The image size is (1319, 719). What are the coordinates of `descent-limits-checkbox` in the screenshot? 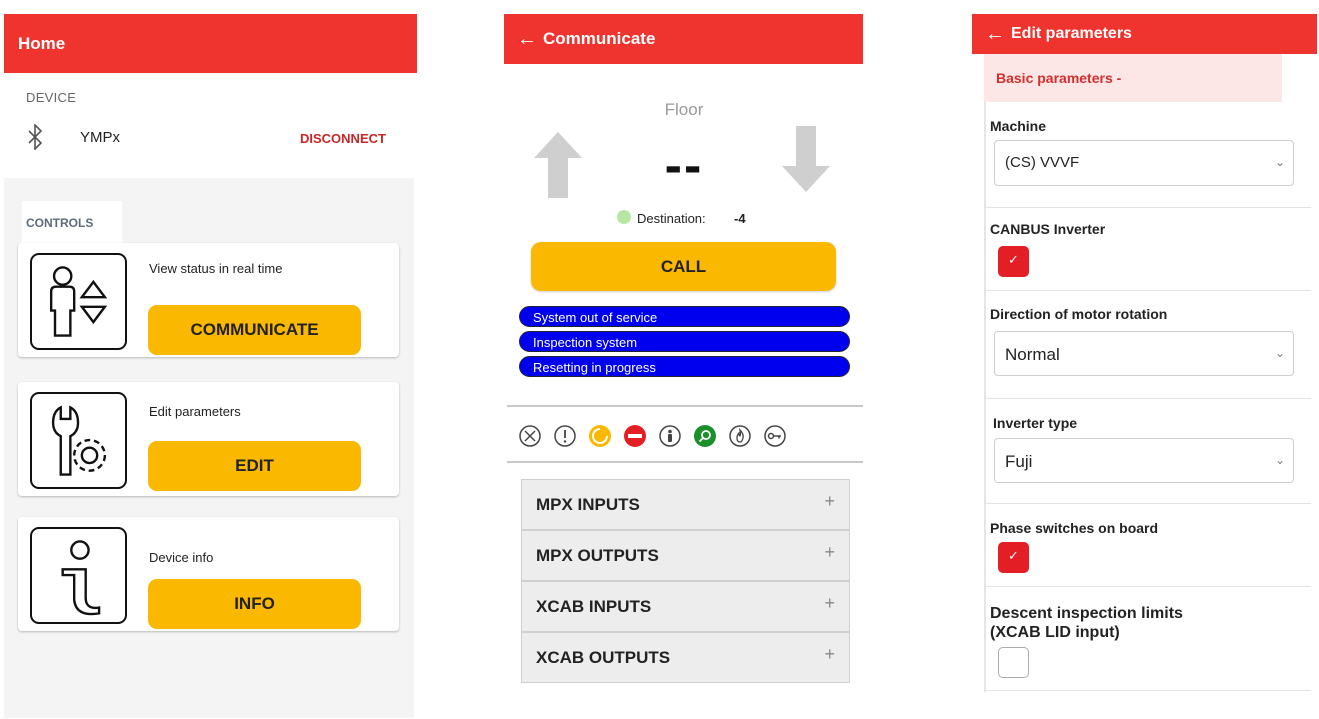 It's located at (1013, 662).